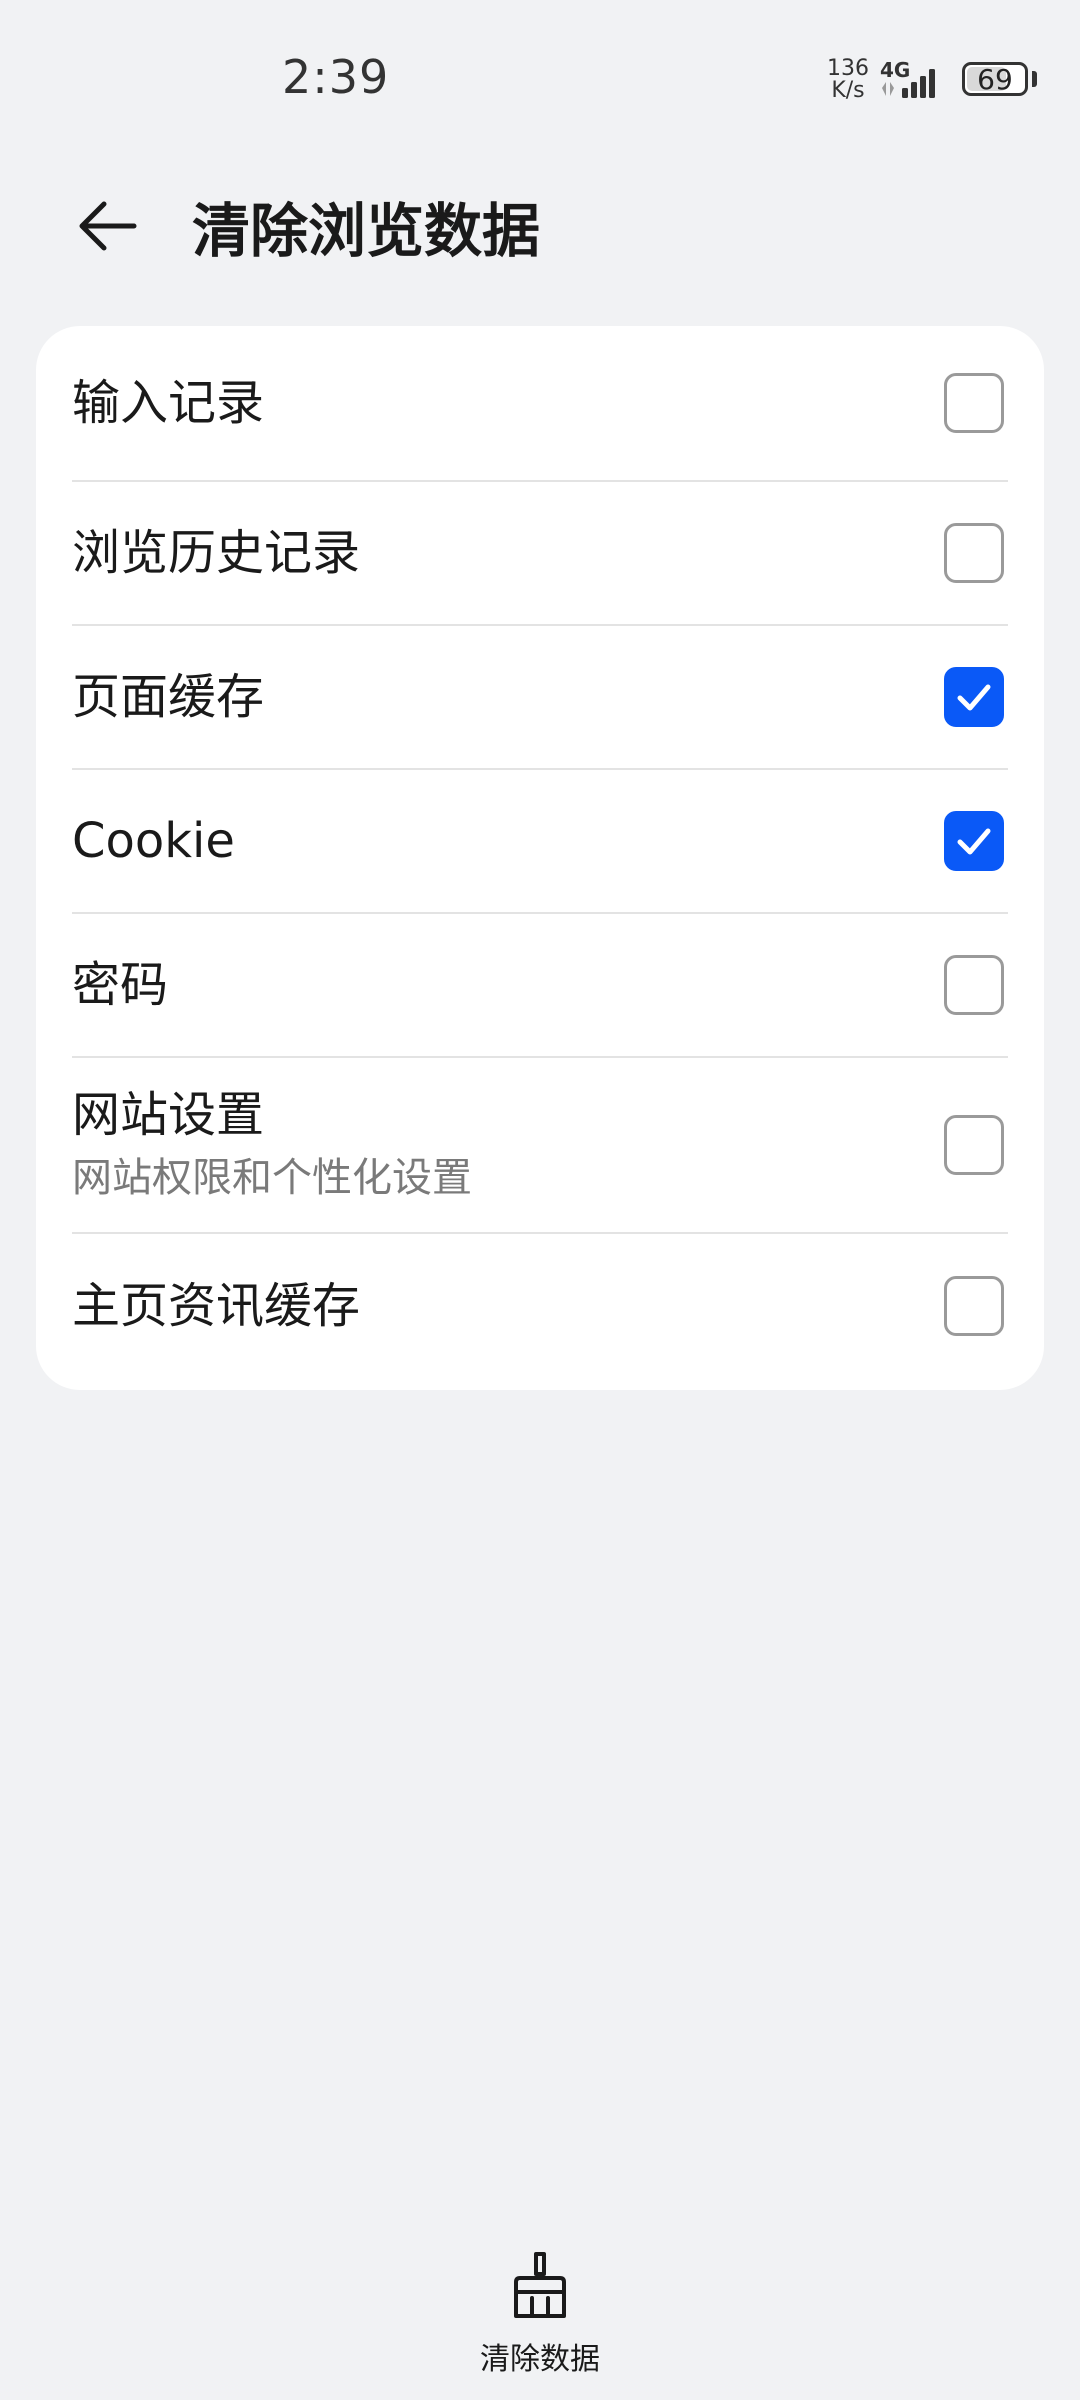 The width and height of the screenshot is (1080, 2400). What do you see at coordinates (216, 1306) in the screenshot?
I see `option-label: 主页资讯缓存` at bounding box center [216, 1306].